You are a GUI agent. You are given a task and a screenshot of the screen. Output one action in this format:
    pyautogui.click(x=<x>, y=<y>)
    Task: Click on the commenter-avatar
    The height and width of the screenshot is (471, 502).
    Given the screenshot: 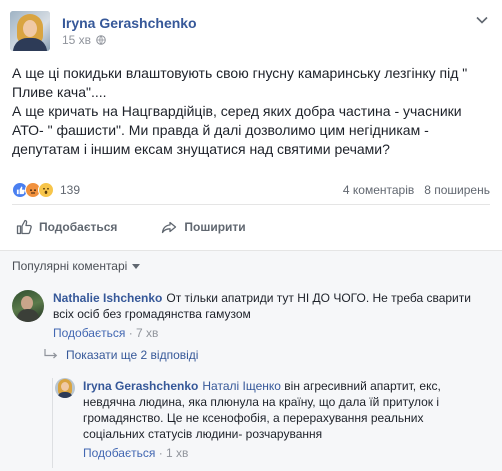 What is the action you would take?
    pyautogui.click(x=28, y=306)
    